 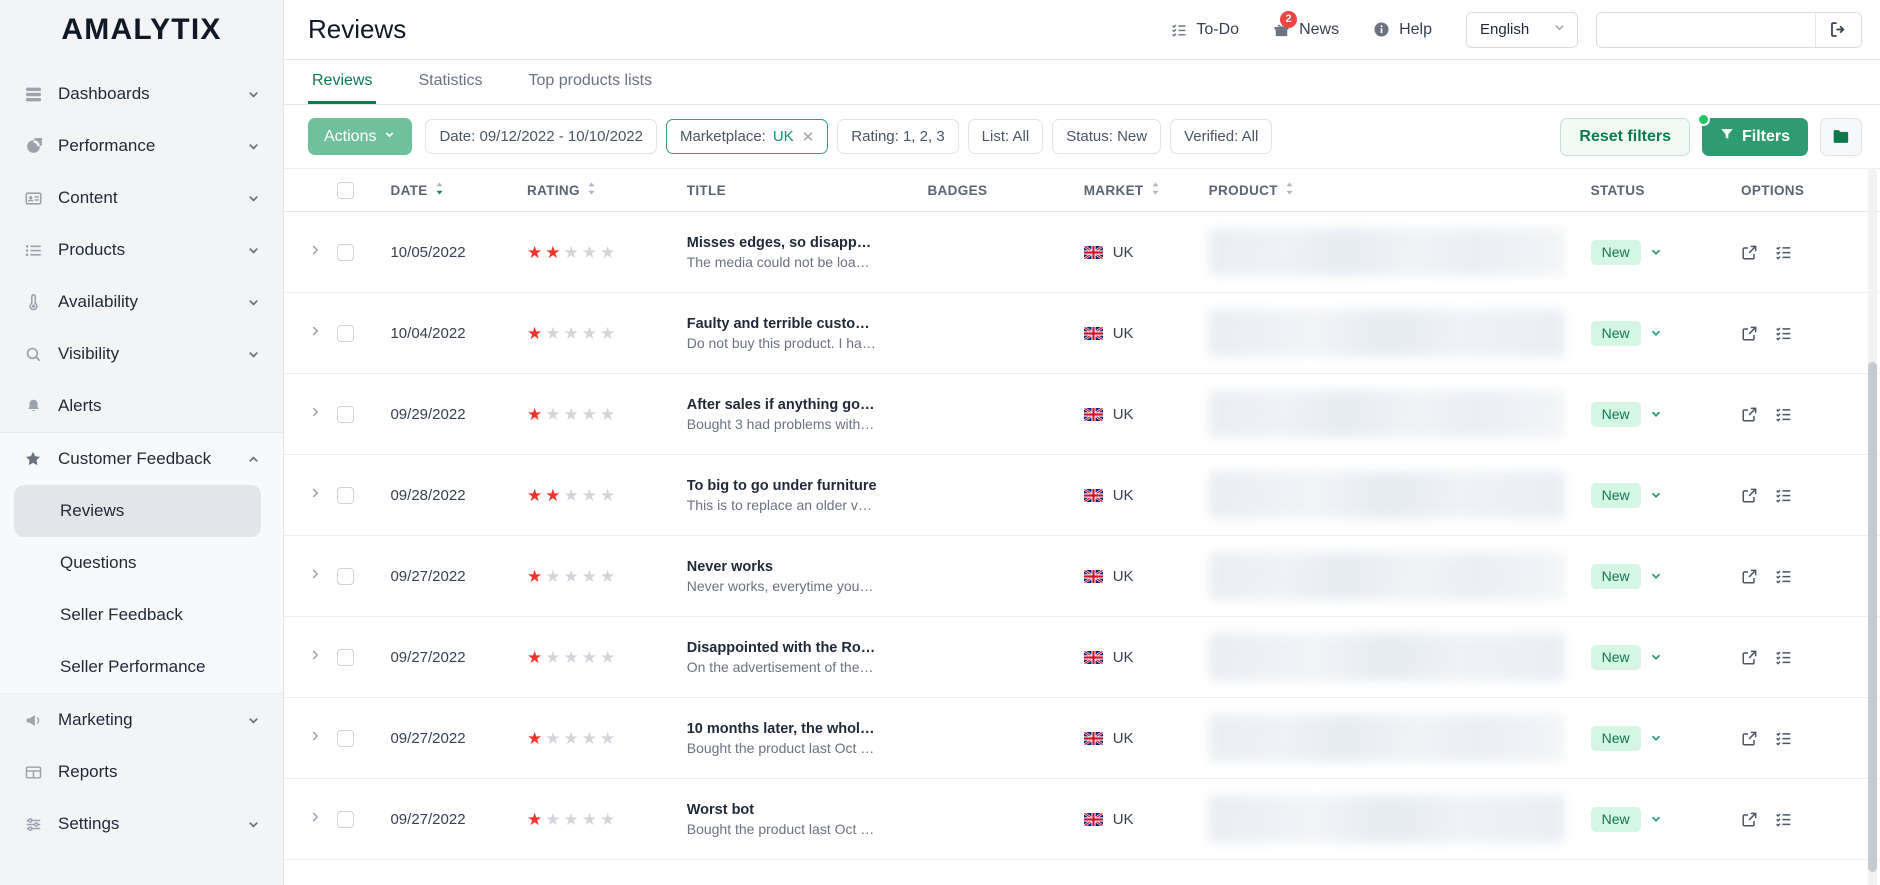 I want to click on sidebar-item-dashboards: Dashboards, so click(x=141, y=94).